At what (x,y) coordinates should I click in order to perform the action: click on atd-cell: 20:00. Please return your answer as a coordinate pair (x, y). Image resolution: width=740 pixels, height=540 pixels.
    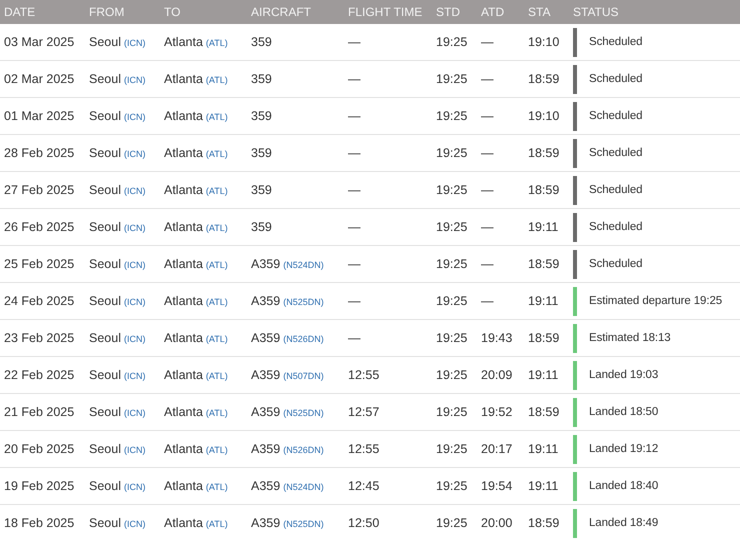
    Looking at the image, I should click on (500, 522).